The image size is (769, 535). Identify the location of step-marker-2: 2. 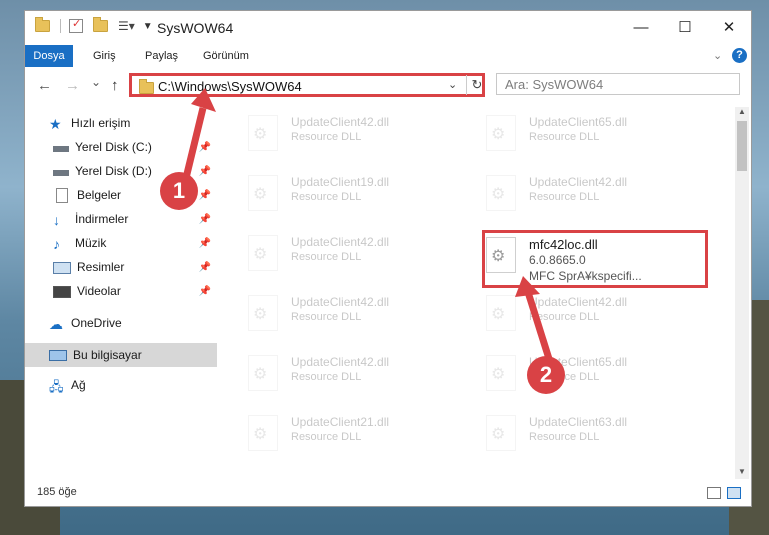
(546, 375).